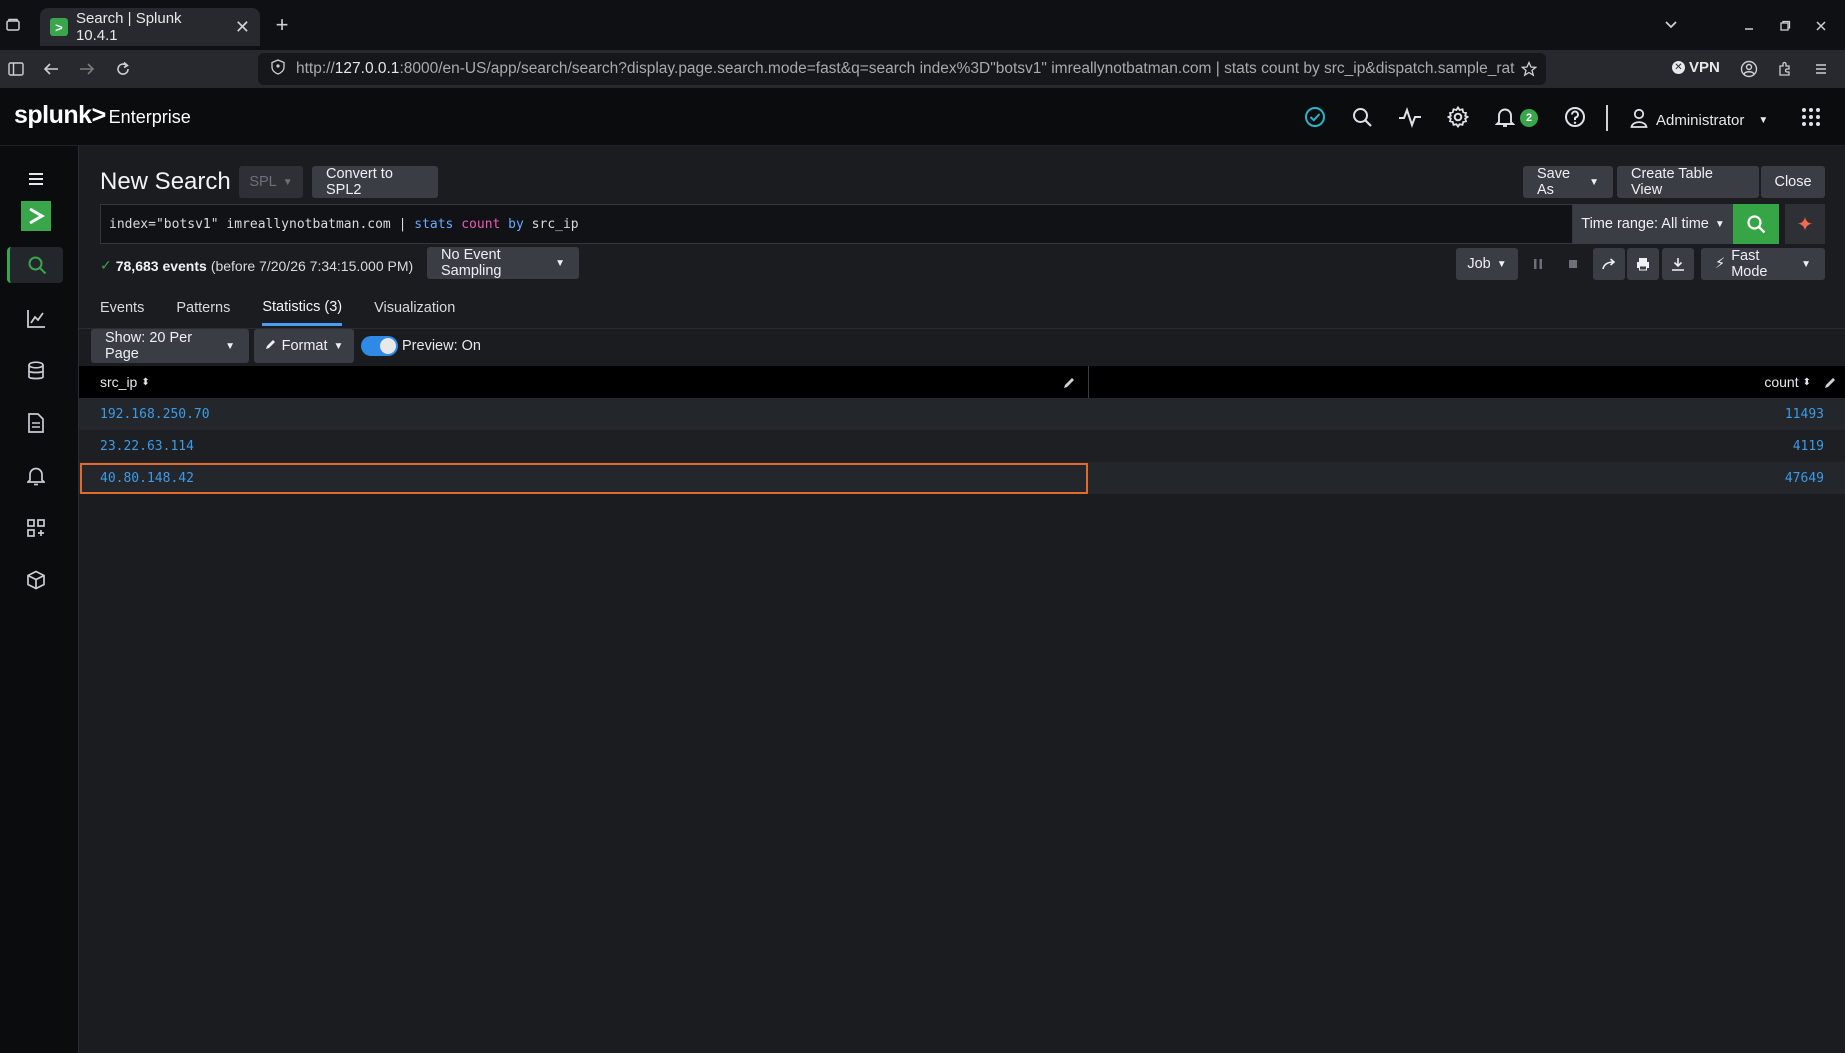 This screenshot has height=1053, width=1845. Describe the element at coordinates (161, 265) in the screenshot. I see `event-count: 78,683 events` at that location.